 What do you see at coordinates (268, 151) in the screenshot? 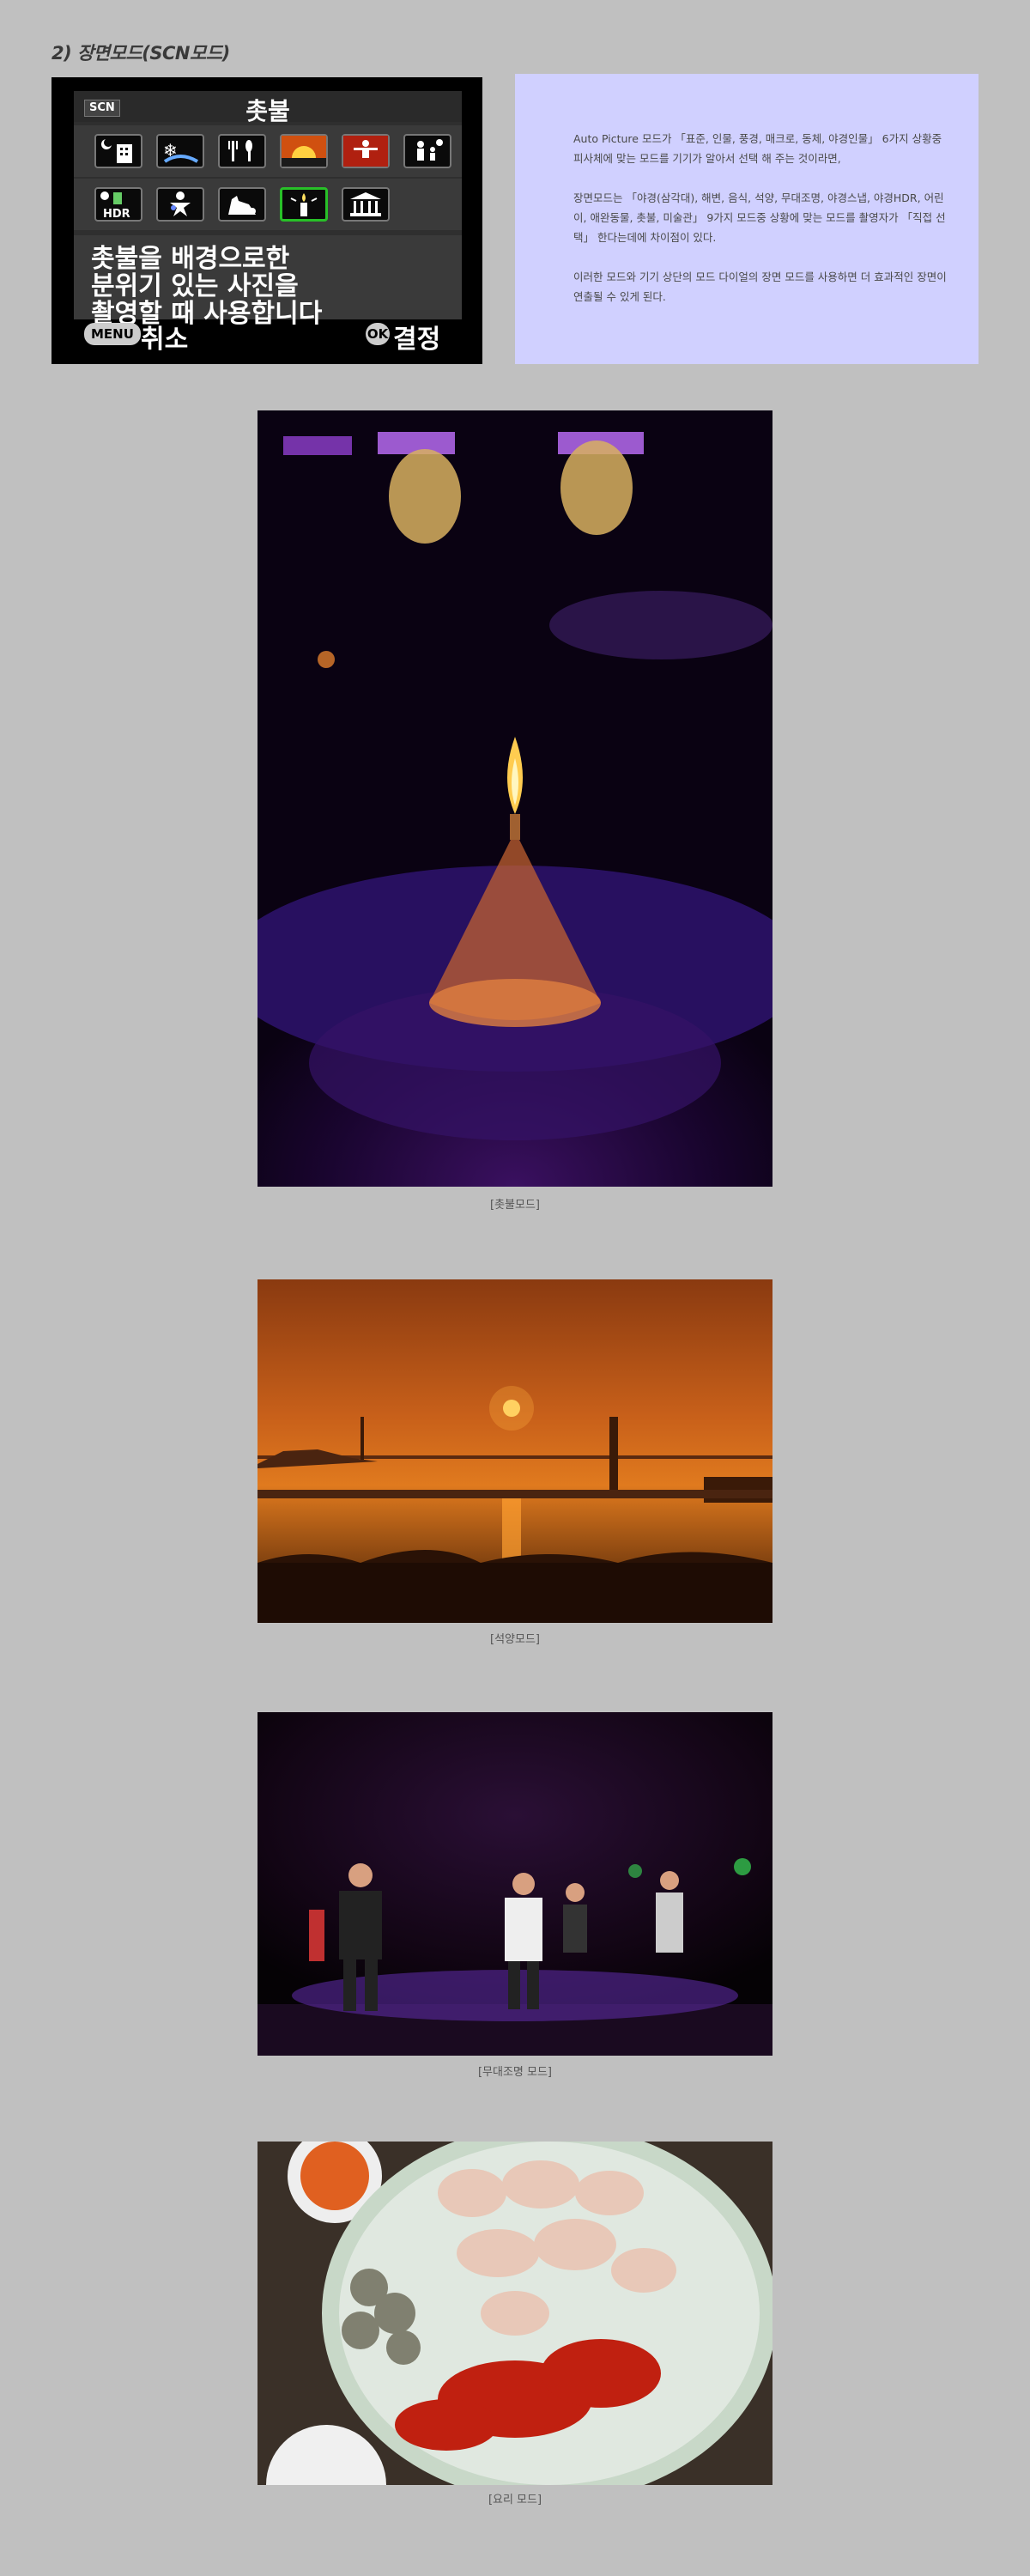
I see `scene-icon-row-1: ❄` at bounding box center [268, 151].